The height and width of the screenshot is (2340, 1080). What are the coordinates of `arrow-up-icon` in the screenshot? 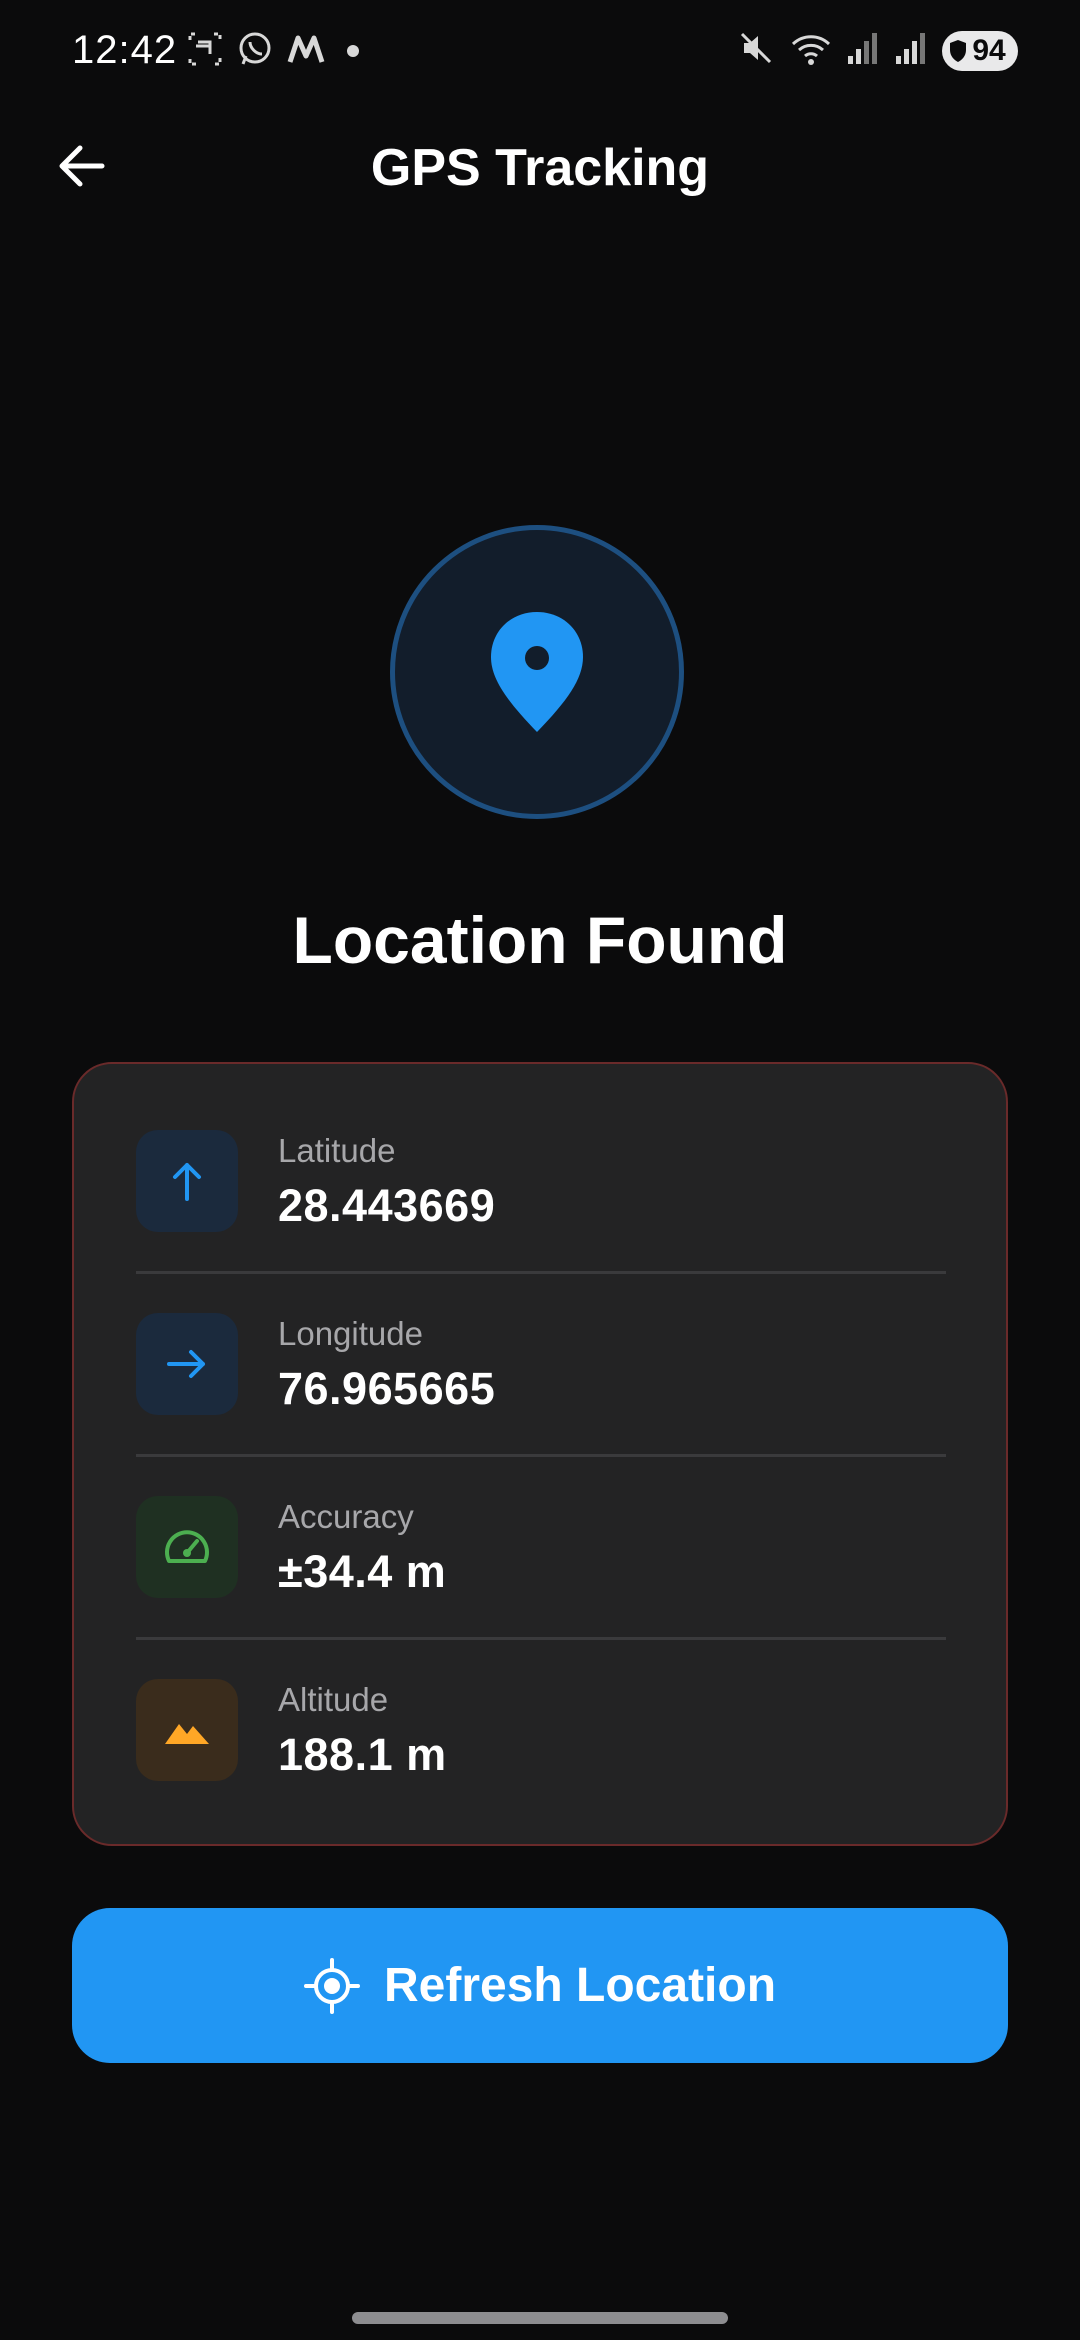 It's located at (187, 1182).